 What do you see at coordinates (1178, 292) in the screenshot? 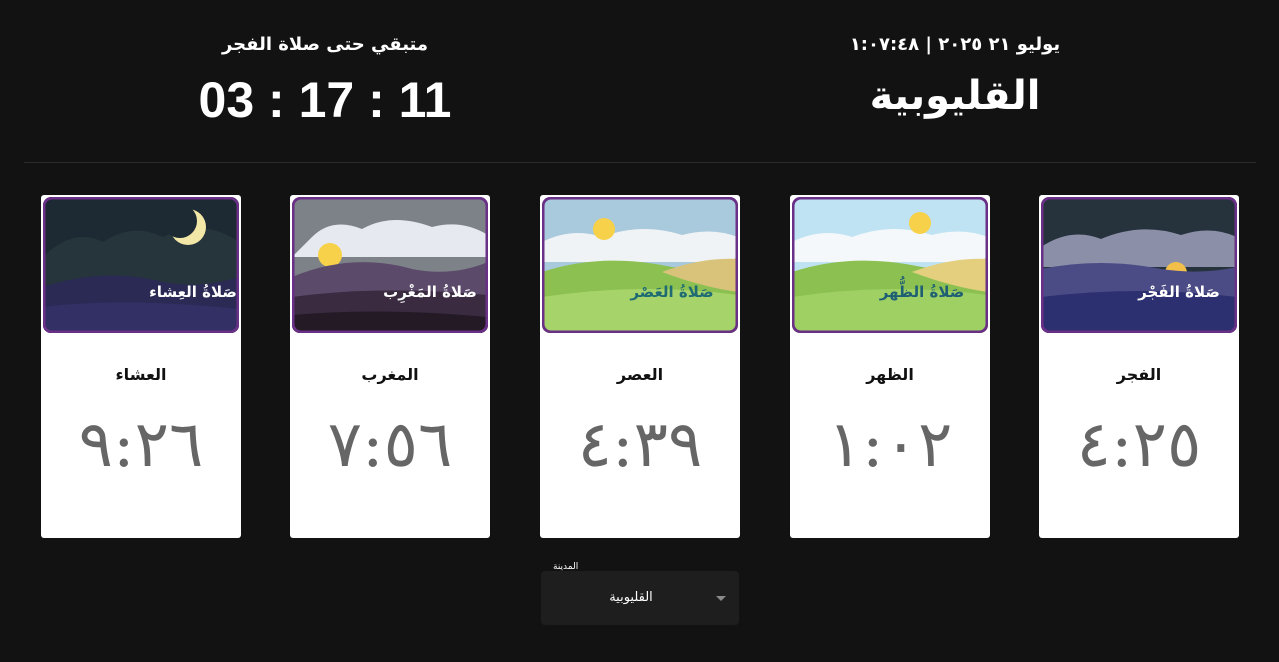
I see `fajr-image-caption: صَلاةُ الفَجْر` at bounding box center [1178, 292].